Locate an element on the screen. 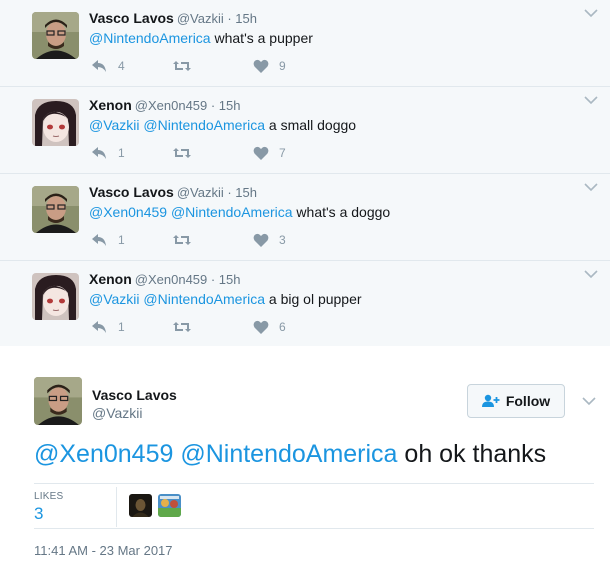 This screenshot has width=610, height=567. like-count: 7 is located at coordinates (282, 153).